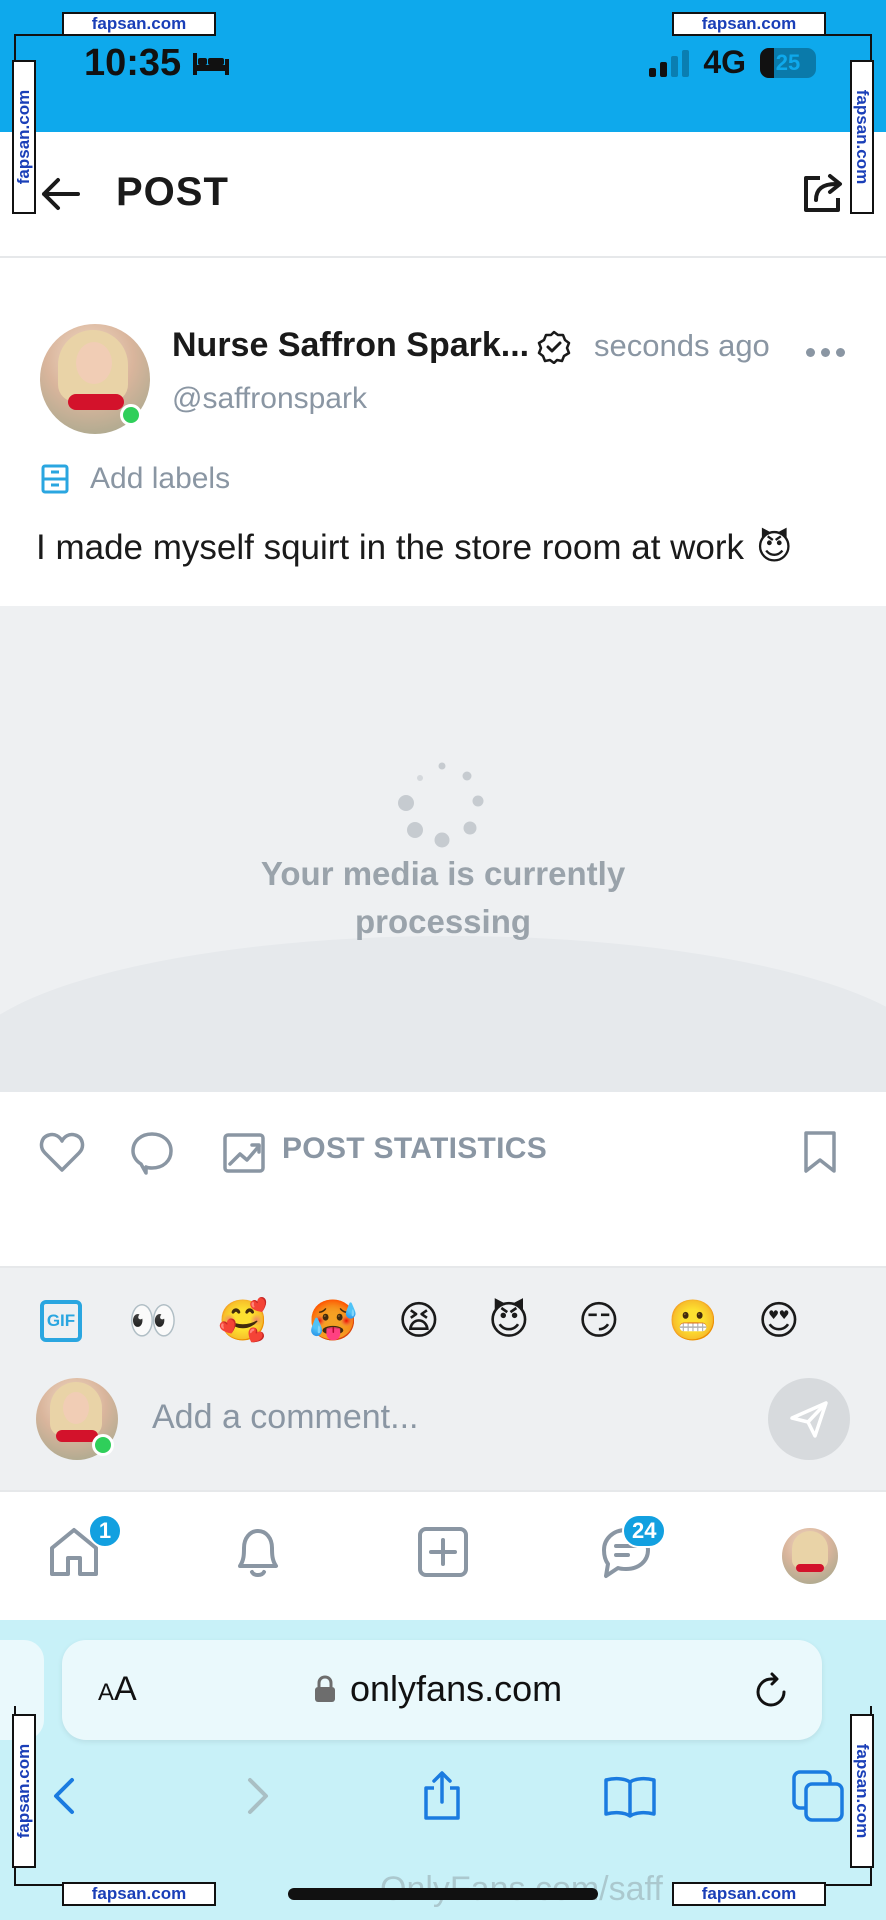  What do you see at coordinates (818, 1796) in the screenshot?
I see `tabs-icon` at bounding box center [818, 1796].